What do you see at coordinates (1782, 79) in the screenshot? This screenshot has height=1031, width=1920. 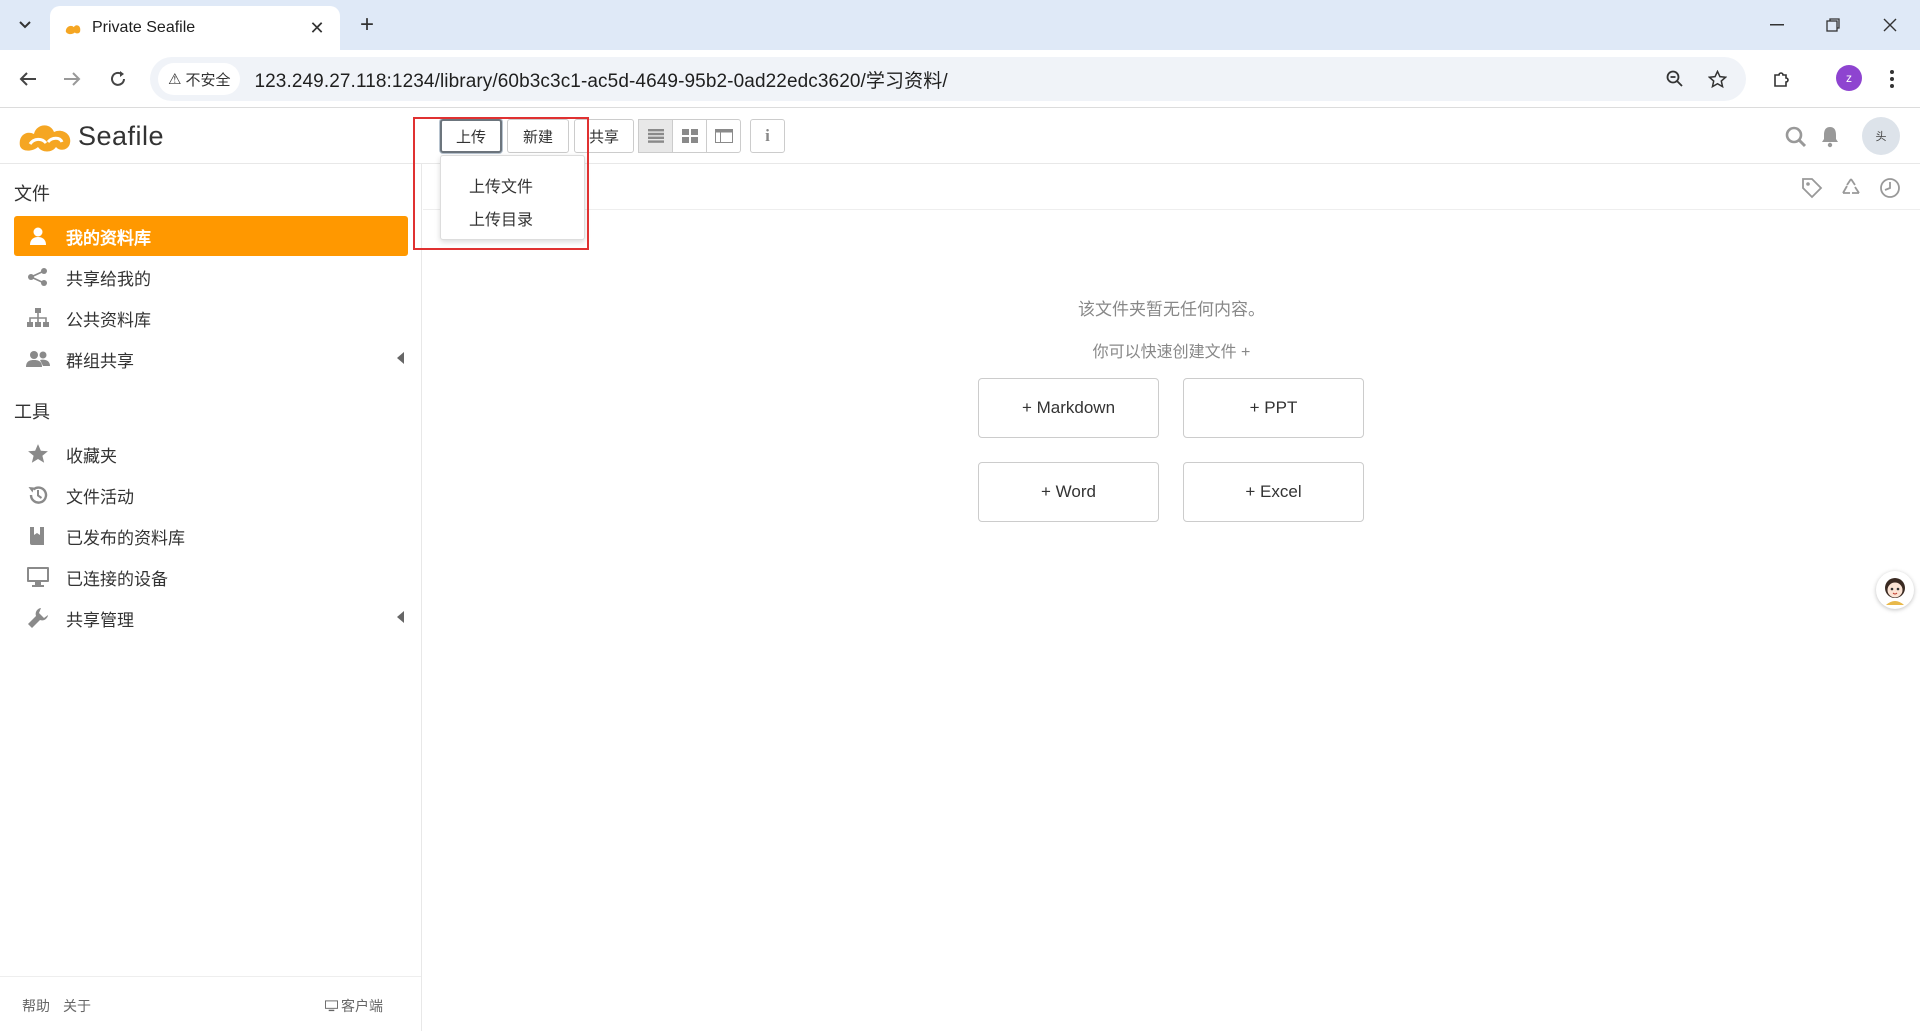 I see `extensions-puzzle-icon` at bounding box center [1782, 79].